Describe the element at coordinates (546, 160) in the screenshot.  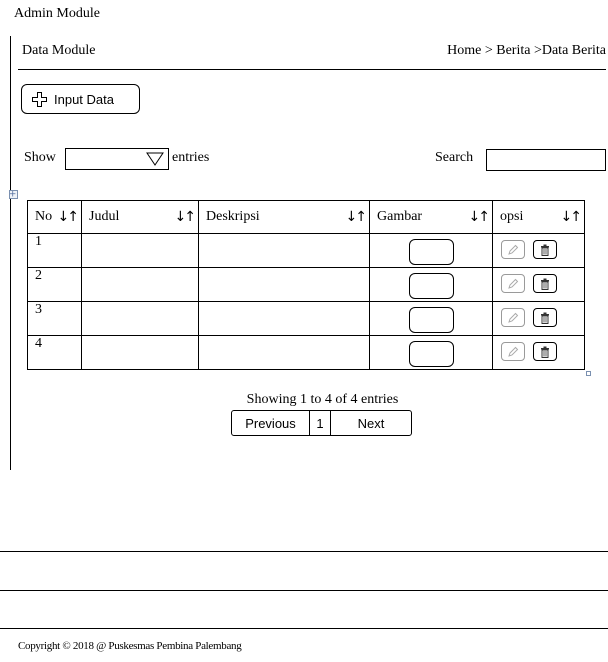
I see `search-input` at that location.